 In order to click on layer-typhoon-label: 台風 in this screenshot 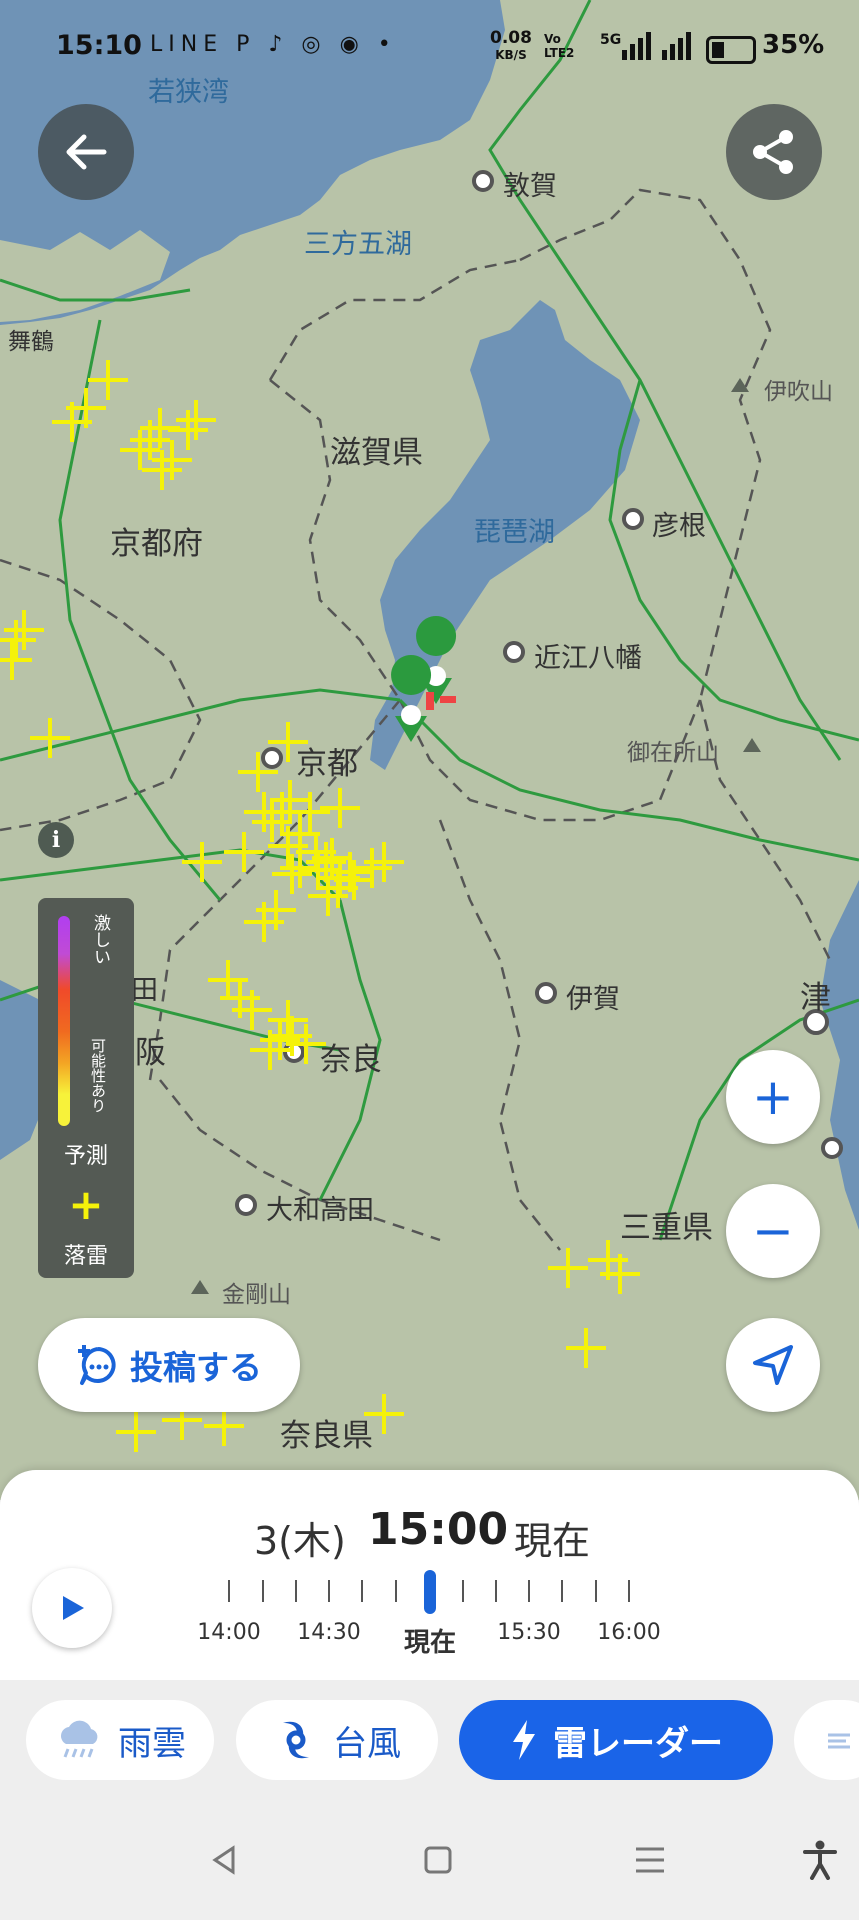, I will do `click(367, 1743)`.